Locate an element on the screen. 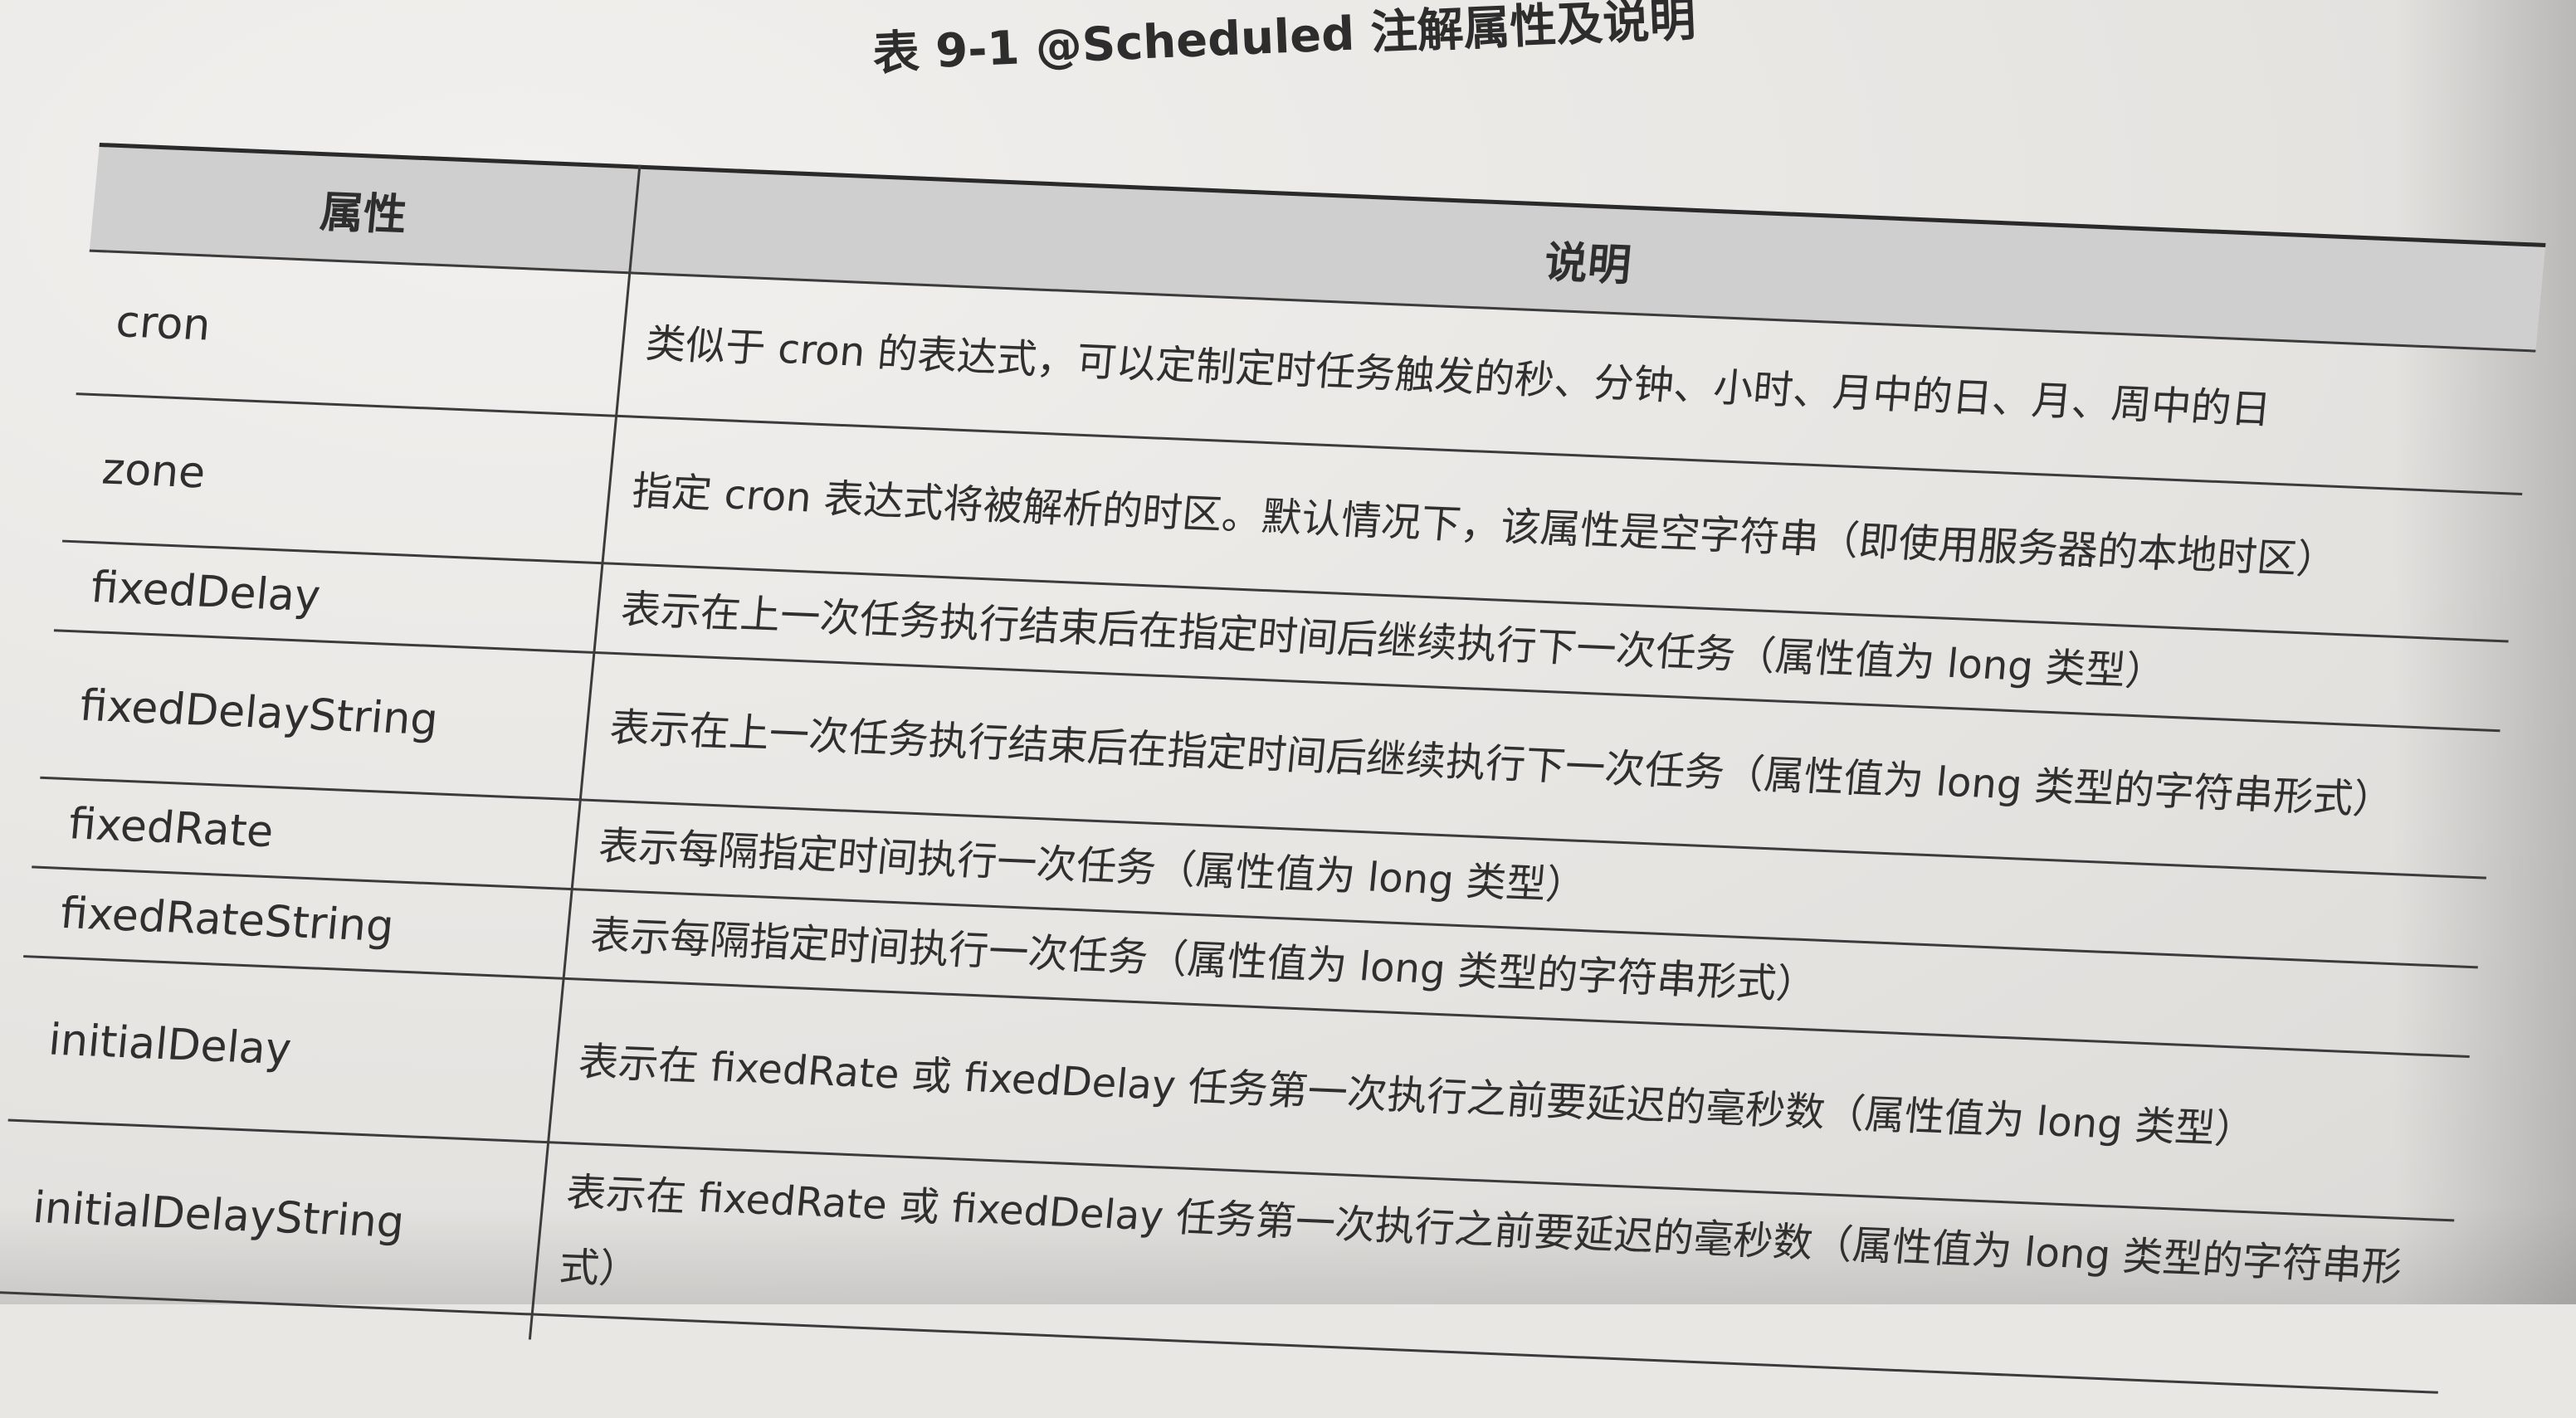 The width and height of the screenshot is (2576, 1418). table-caption: 表 9-1 @Scheduled 注解属性及说明 is located at coordinates (1284, 40).